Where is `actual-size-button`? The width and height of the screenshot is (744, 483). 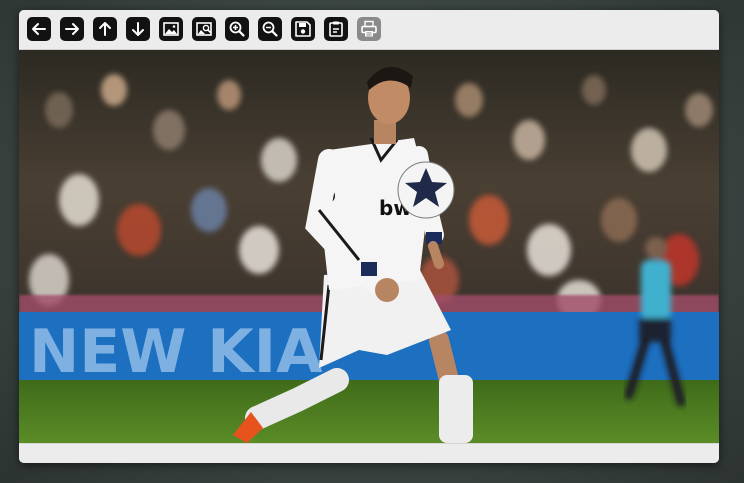 actual-size-button is located at coordinates (204, 29).